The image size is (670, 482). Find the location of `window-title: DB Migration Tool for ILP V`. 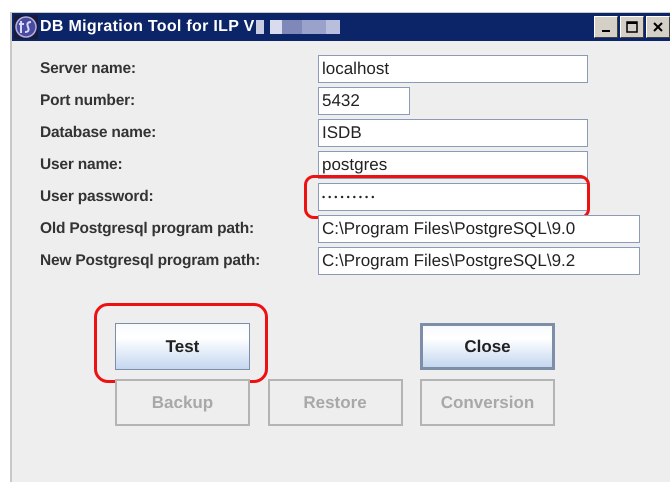

window-title: DB Migration Tool for ILP V is located at coordinates (147, 27).